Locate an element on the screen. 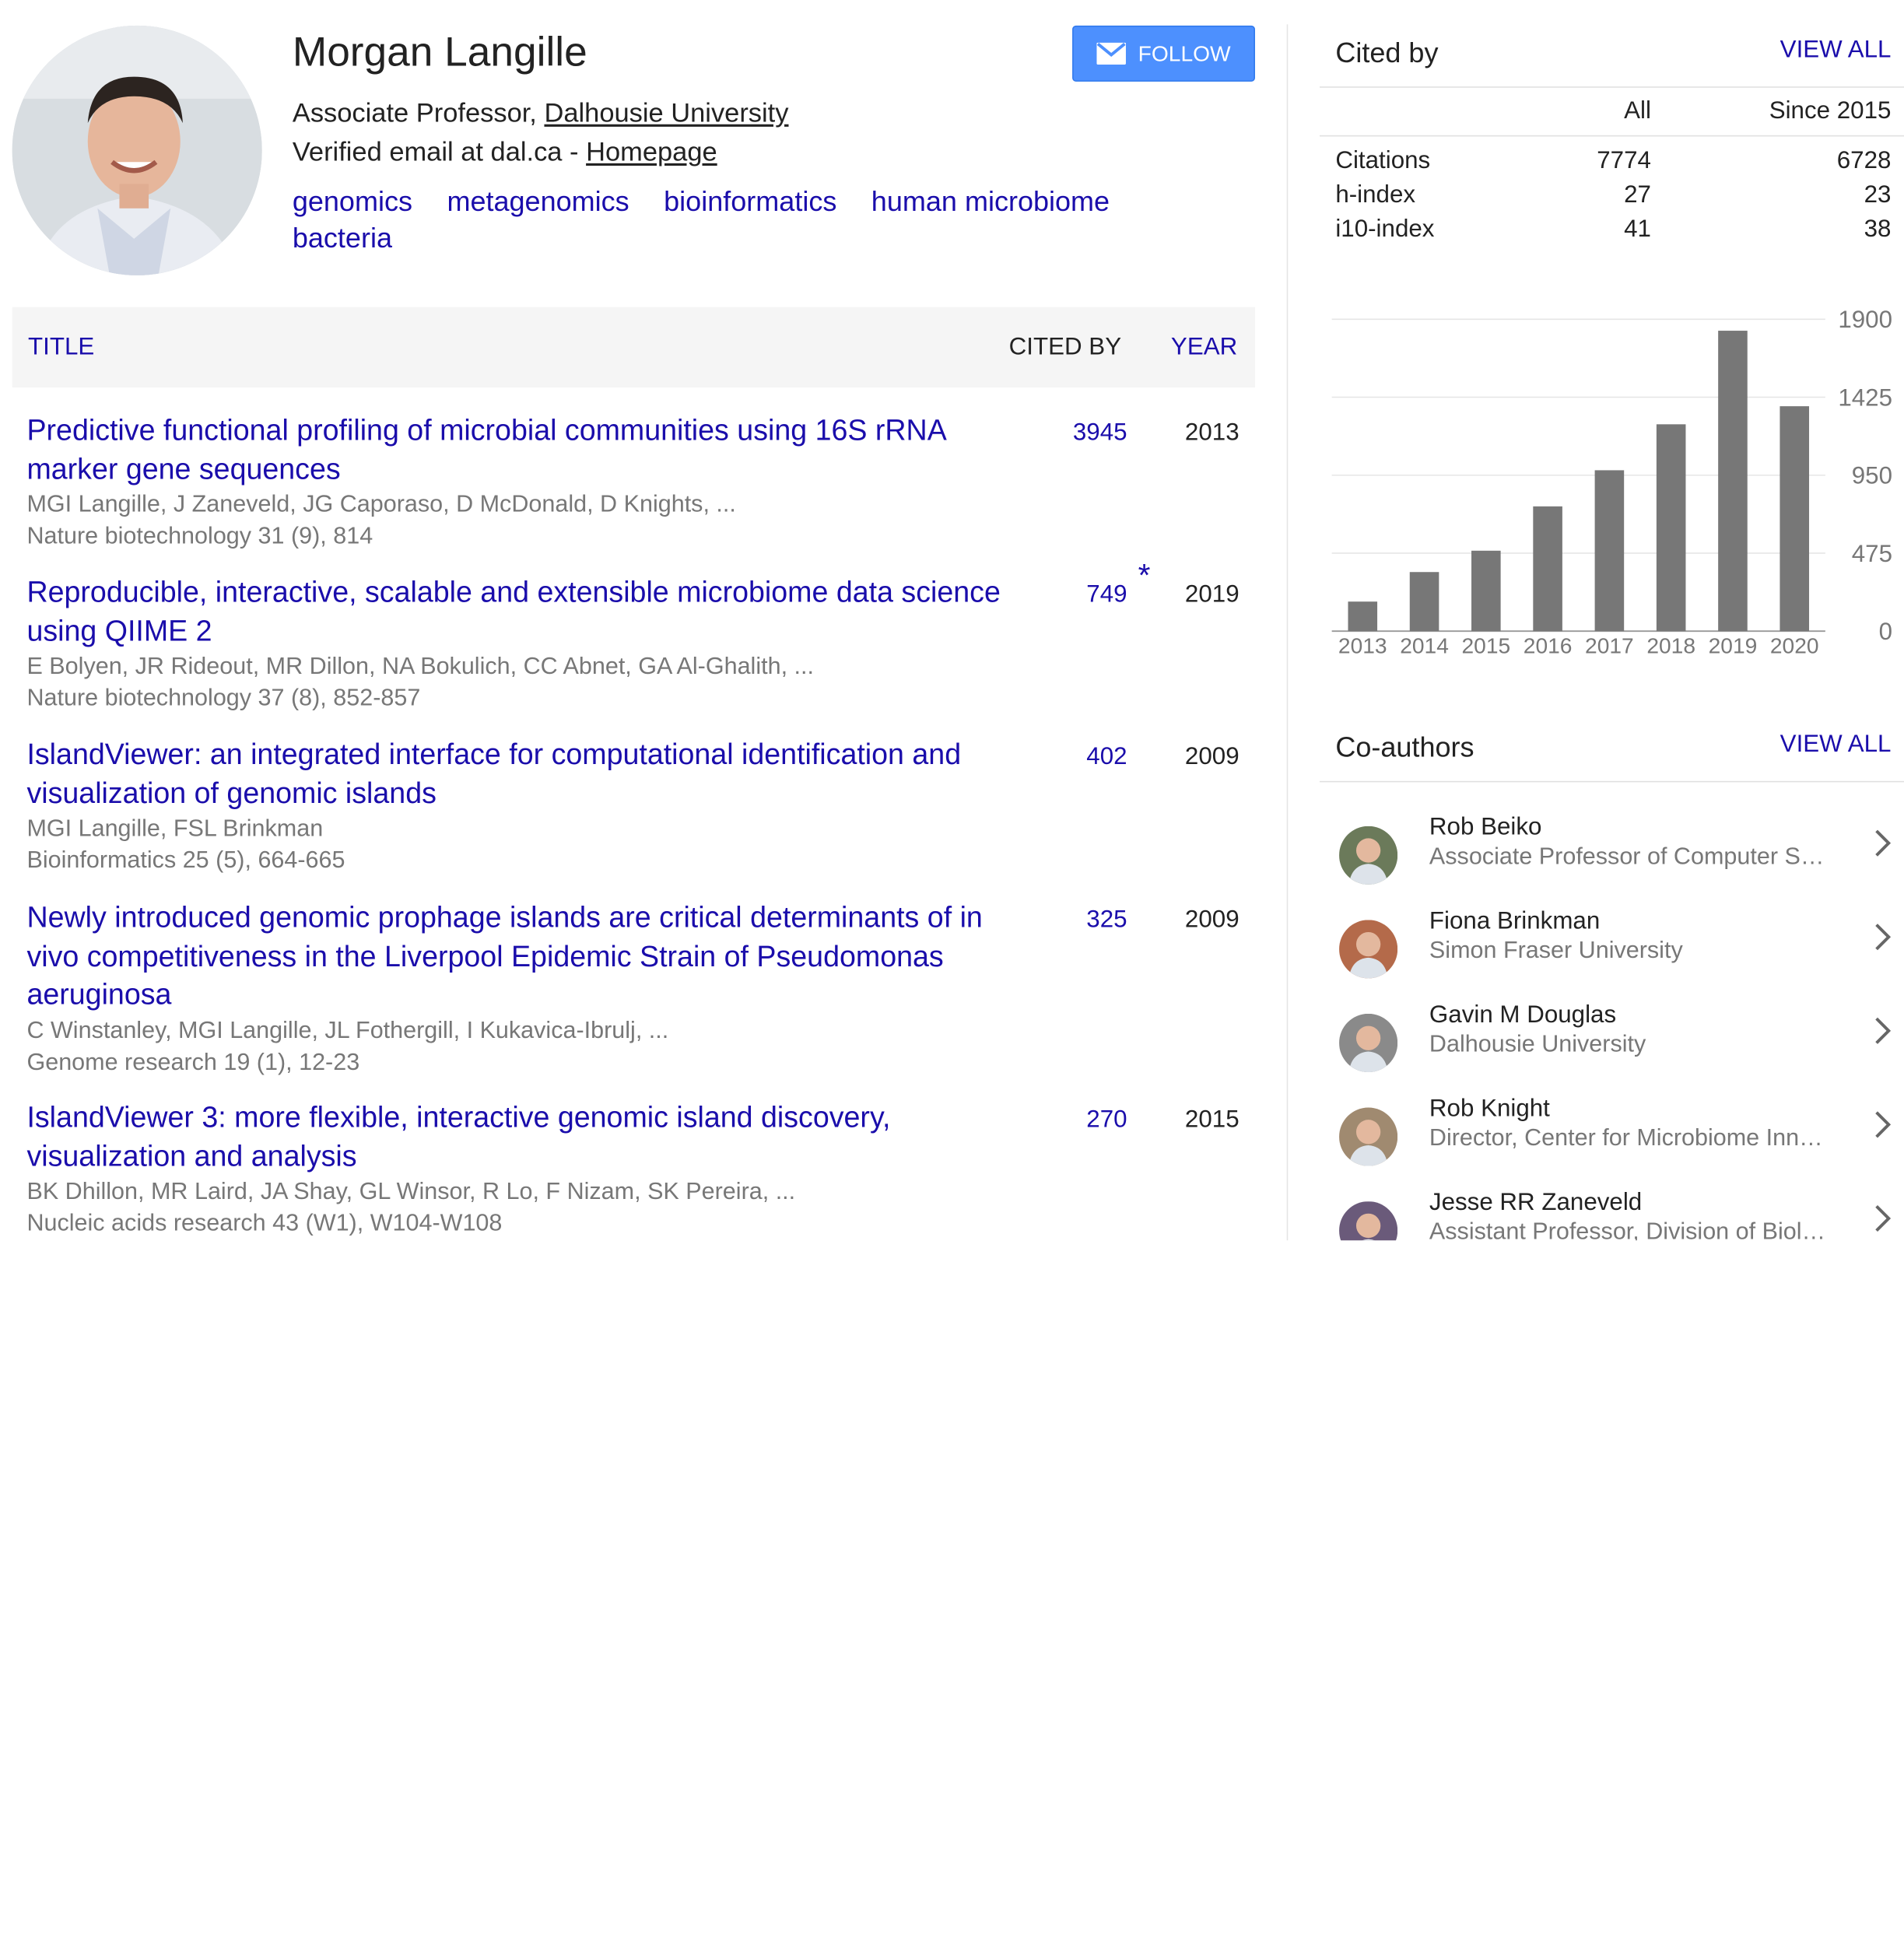 The image size is (1904, 1942). coauthors-title: Co-authors is located at coordinates (1404, 747).